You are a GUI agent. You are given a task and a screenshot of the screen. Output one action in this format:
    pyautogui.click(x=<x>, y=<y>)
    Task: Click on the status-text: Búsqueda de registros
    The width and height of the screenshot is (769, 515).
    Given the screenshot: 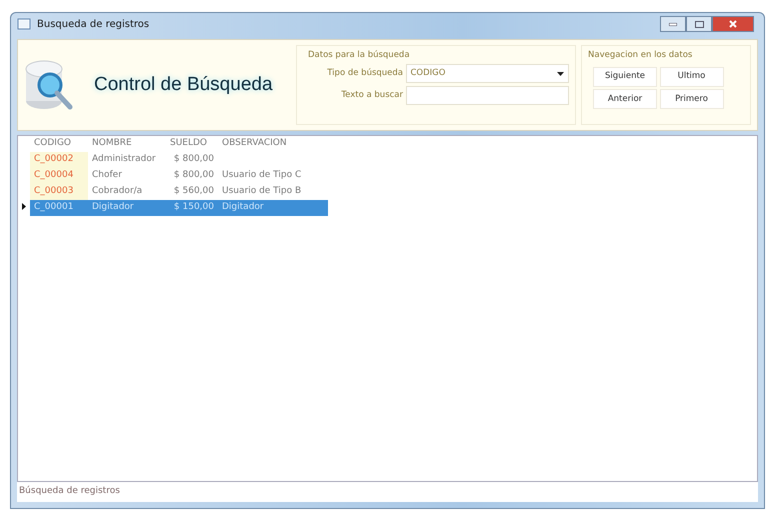 What is the action you would take?
    pyautogui.click(x=69, y=491)
    